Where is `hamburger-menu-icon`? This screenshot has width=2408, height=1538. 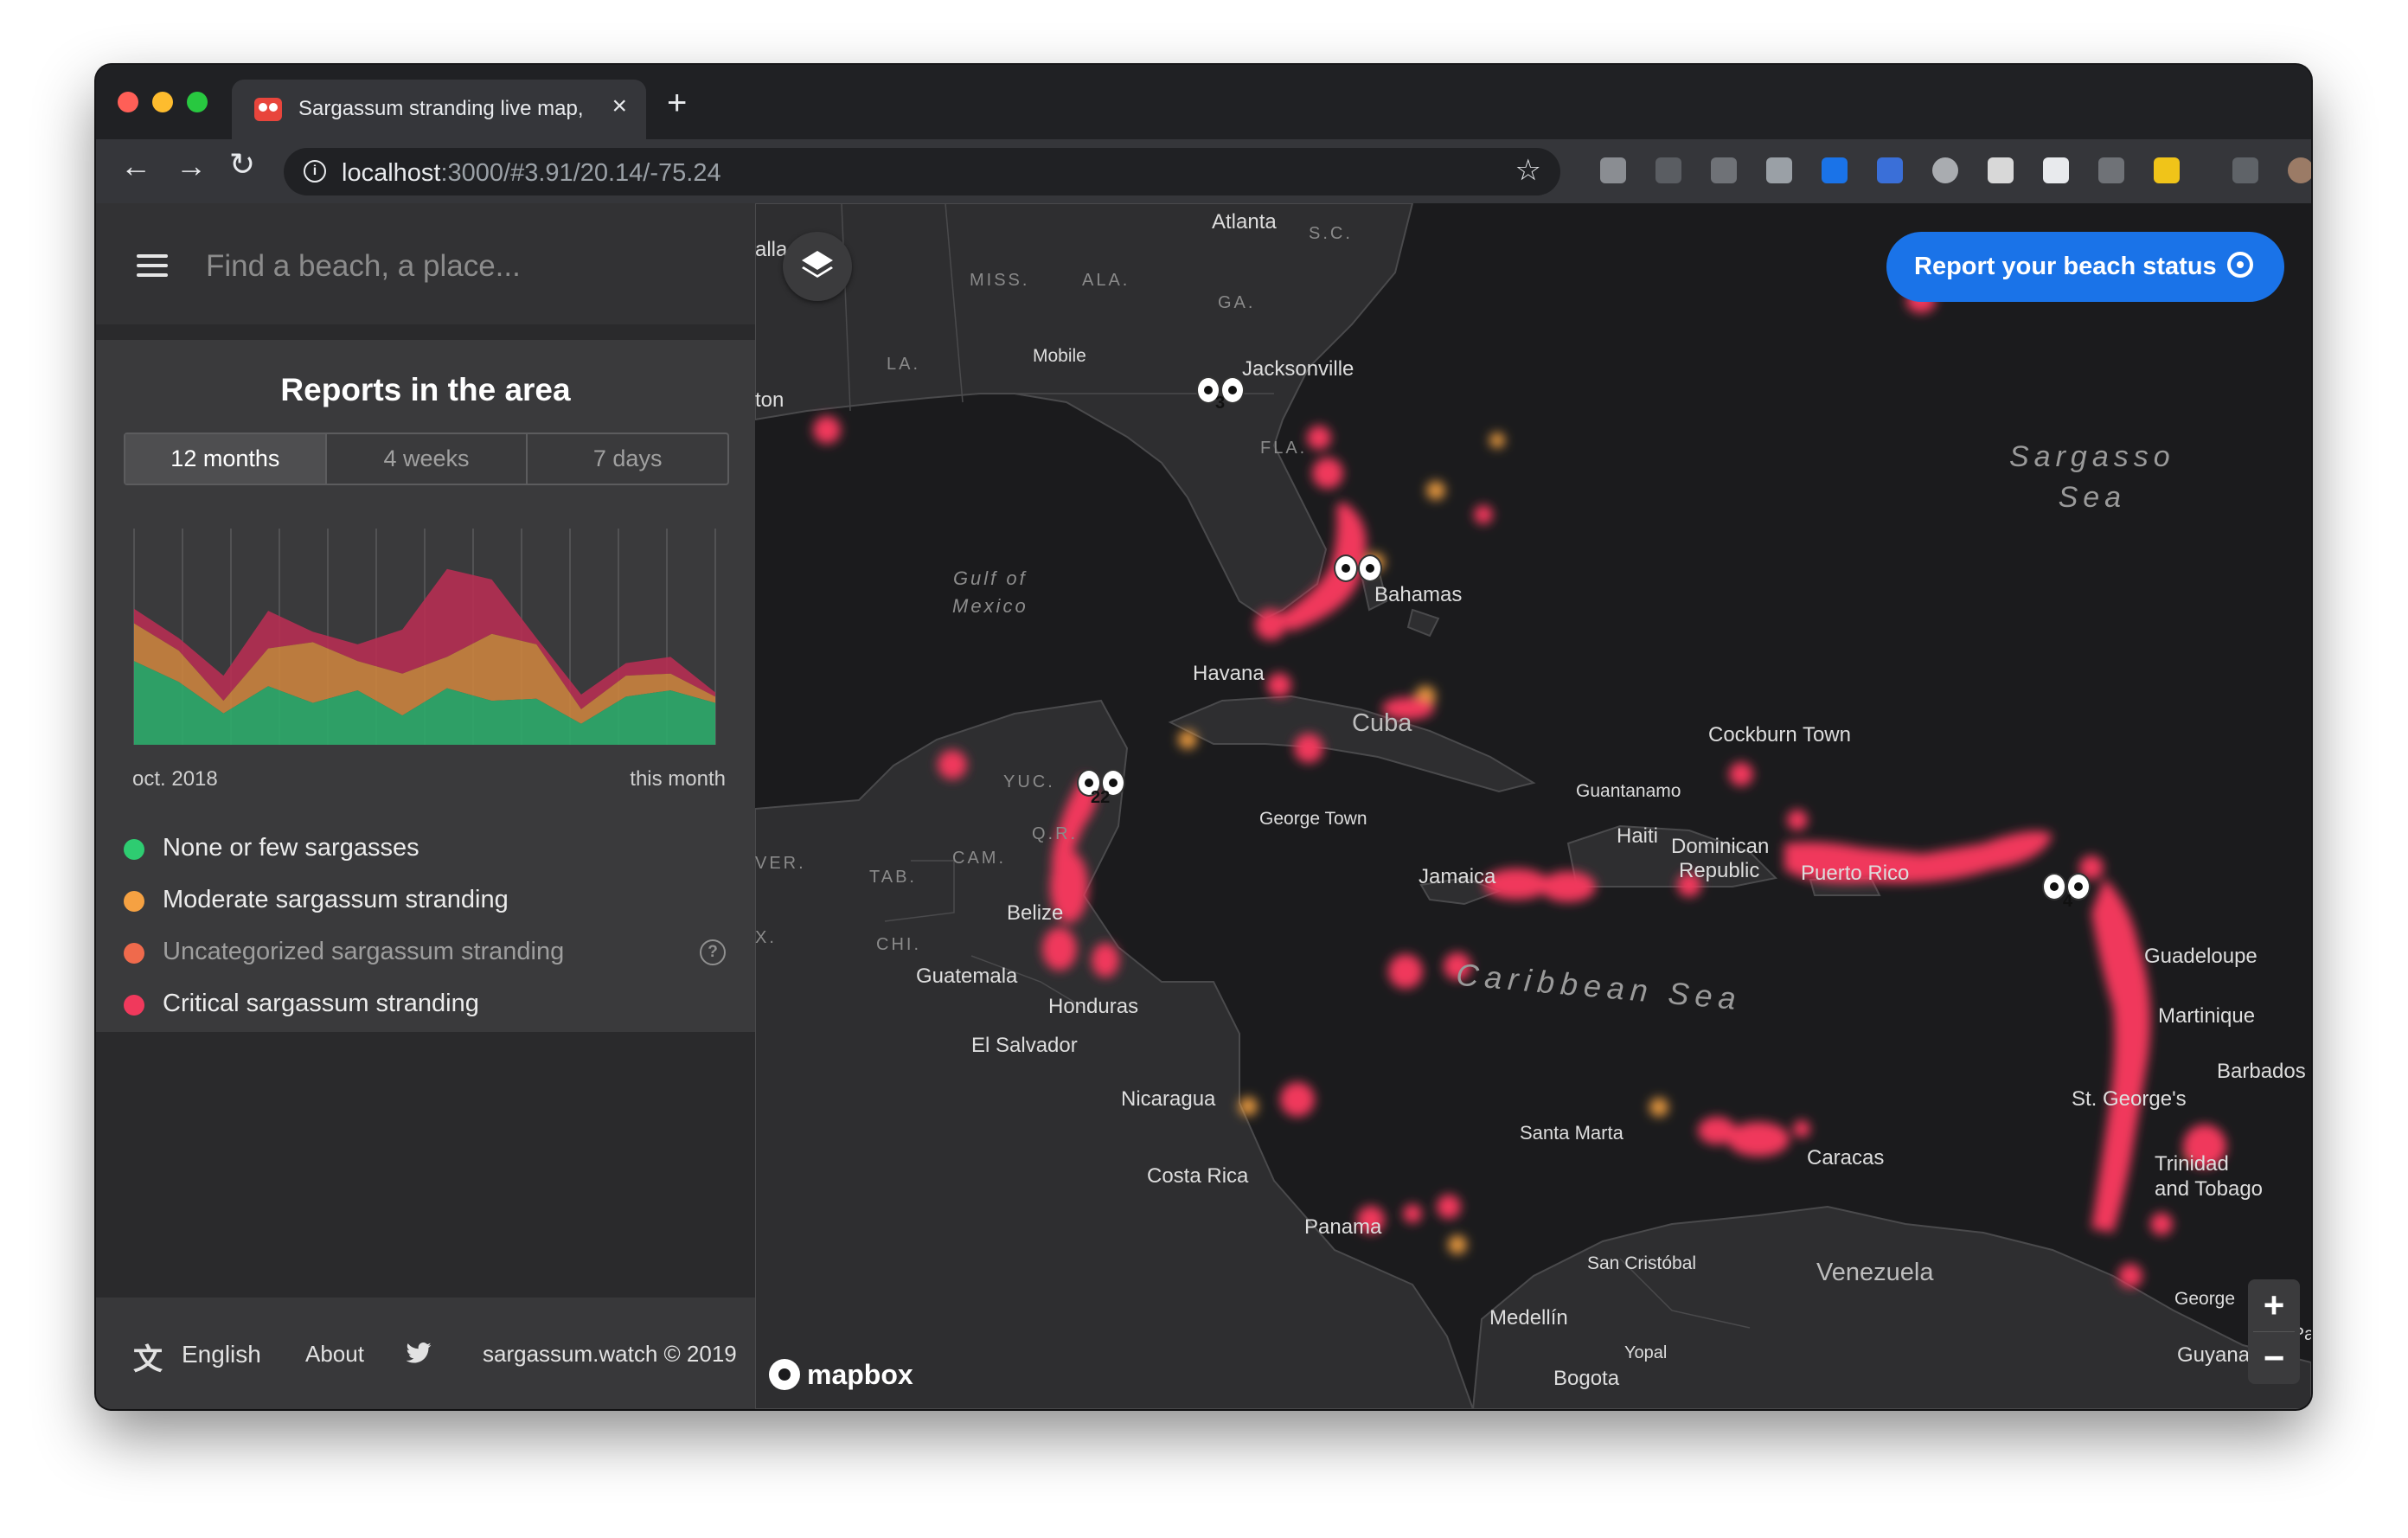 hamburger-menu-icon is located at coordinates (152, 266).